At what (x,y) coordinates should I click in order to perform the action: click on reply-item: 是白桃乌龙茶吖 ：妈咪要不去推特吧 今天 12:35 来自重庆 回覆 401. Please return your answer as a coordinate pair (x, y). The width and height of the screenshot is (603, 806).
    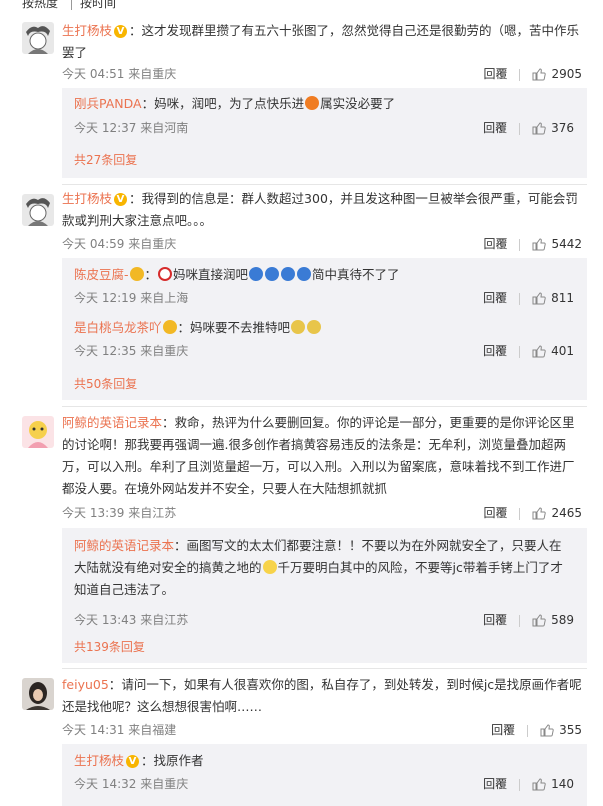
    Looking at the image, I should click on (324, 337).